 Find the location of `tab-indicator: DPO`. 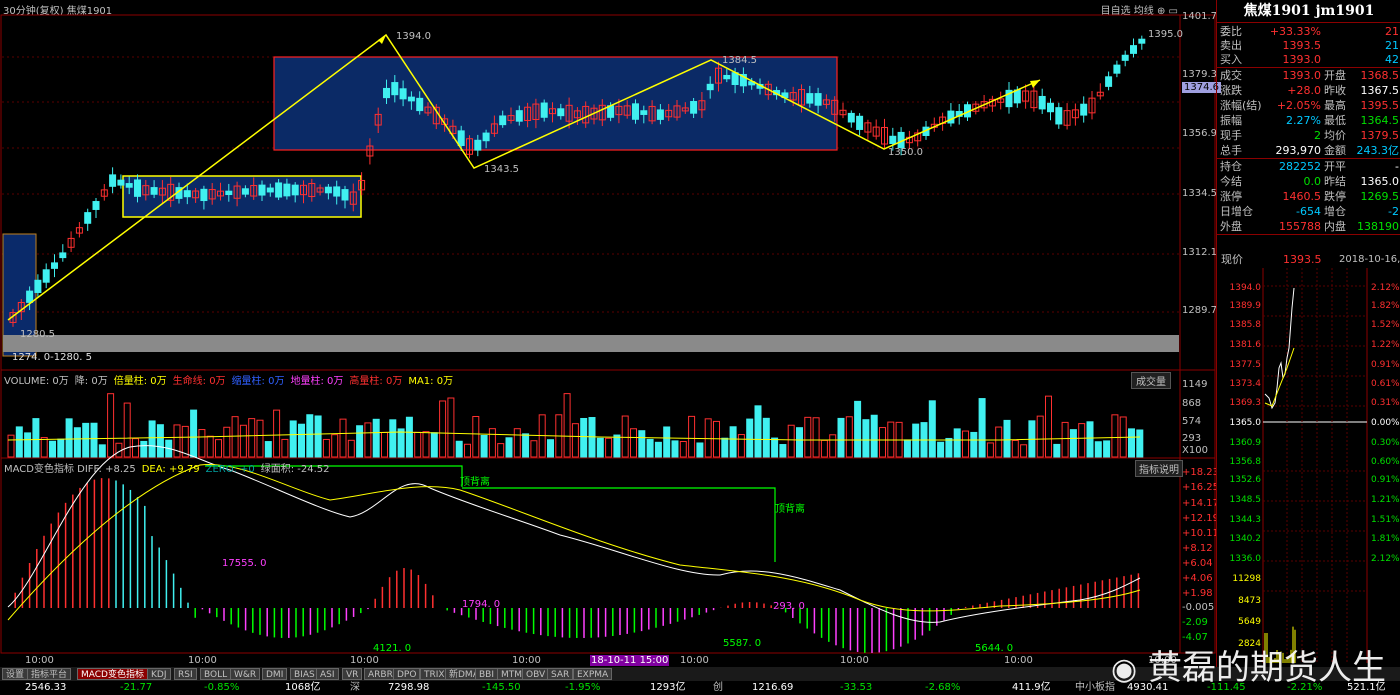

tab-indicator: DPO is located at coordinates (407, 674).